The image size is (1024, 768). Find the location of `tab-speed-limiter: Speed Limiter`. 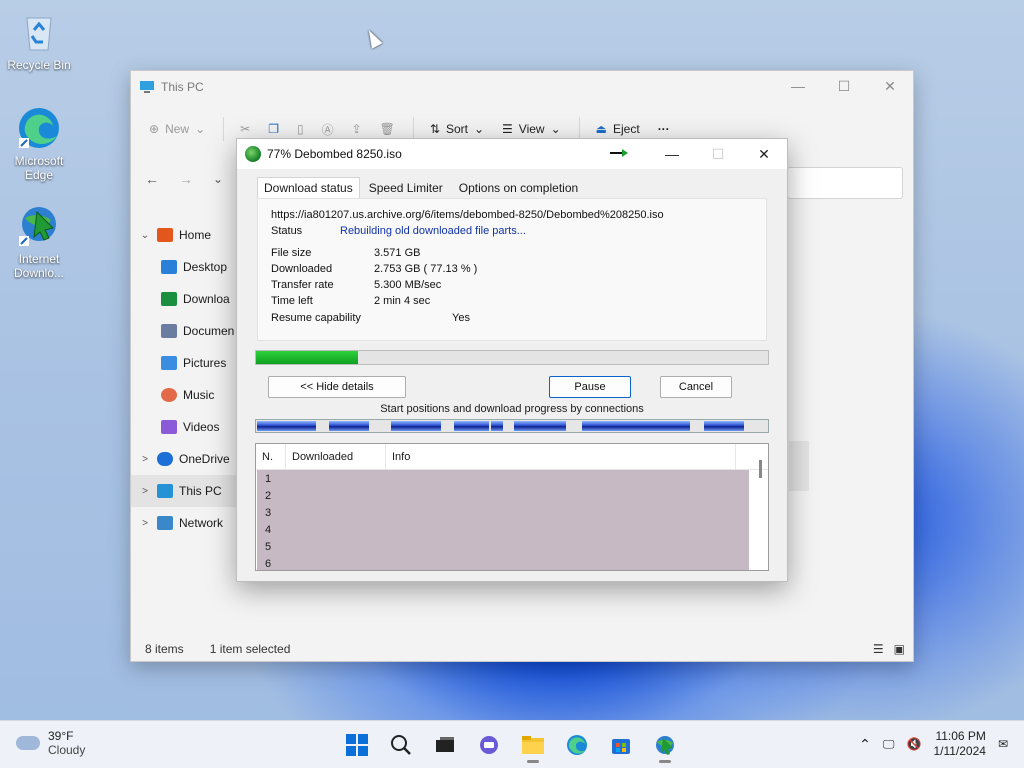

tab-speed-limiter: Speed Limiter is located at coordinates (406, 188).